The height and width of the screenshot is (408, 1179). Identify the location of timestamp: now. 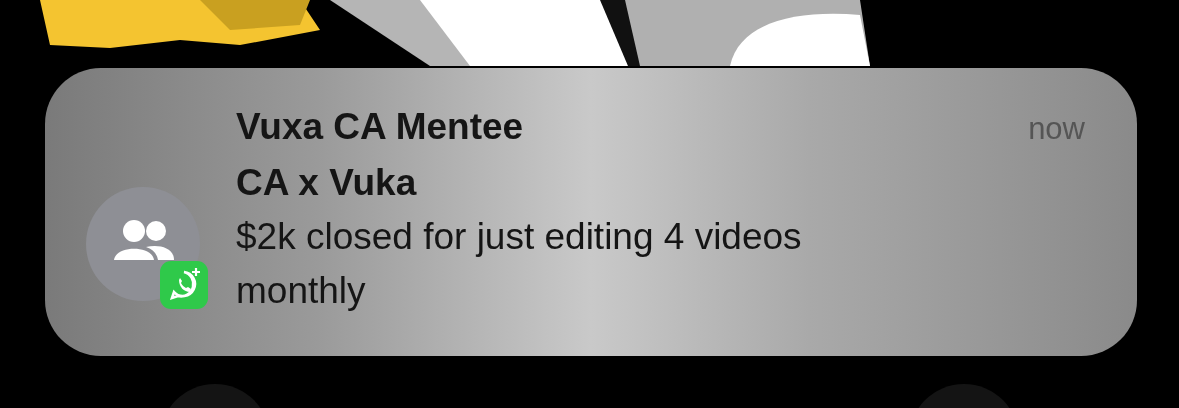
(1056, 129).